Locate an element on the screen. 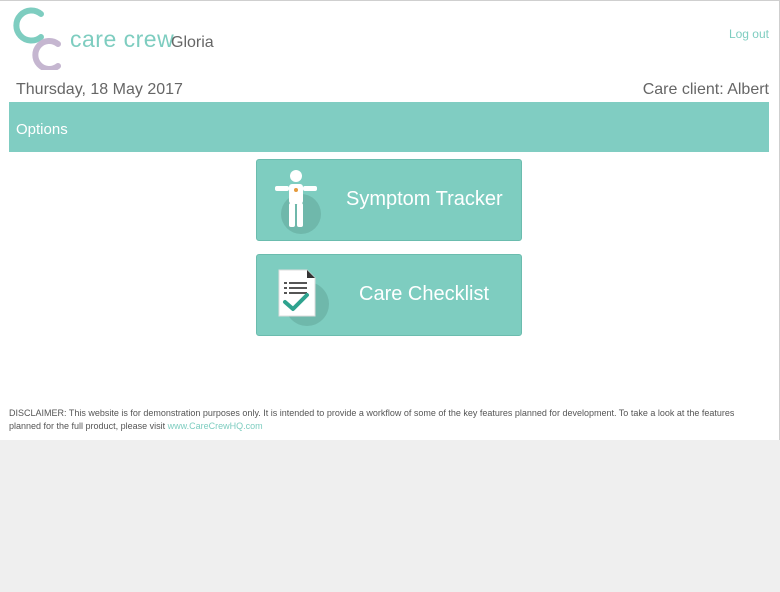  checklist-document-icon is located at coordinates (303, 297).